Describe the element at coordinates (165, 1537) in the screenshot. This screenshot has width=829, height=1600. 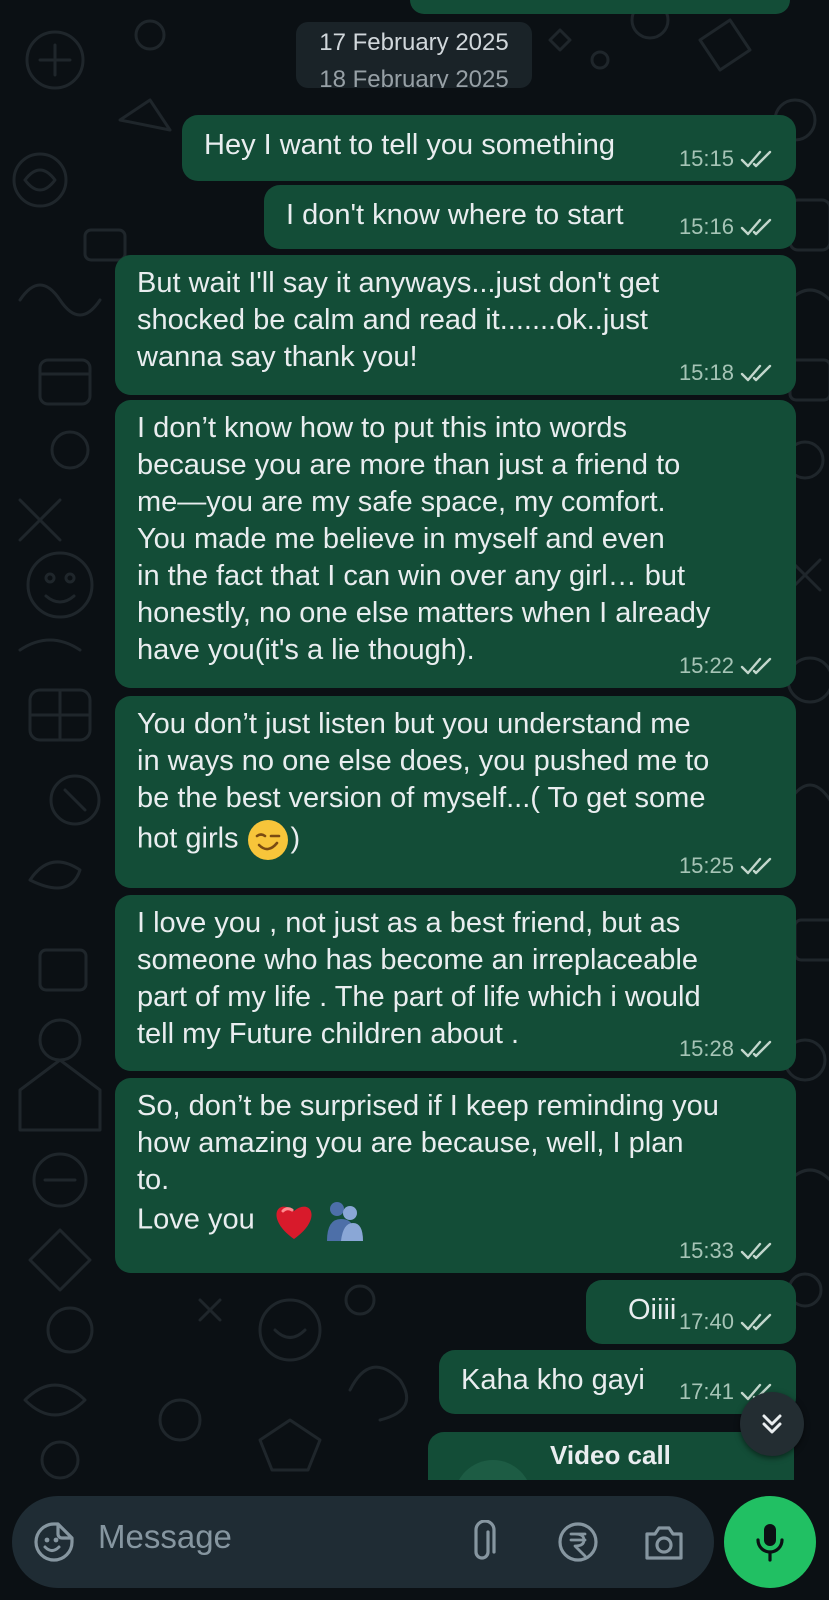
I see `message-input: Message` at that location.